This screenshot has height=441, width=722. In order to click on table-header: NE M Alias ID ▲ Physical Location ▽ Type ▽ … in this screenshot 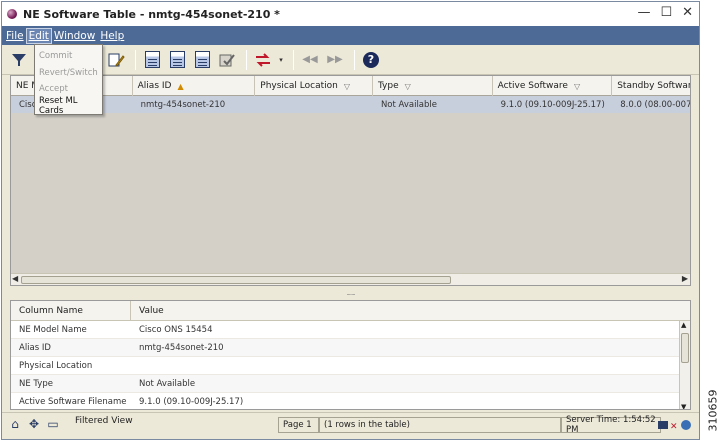, I will do `click(350, 86)`.